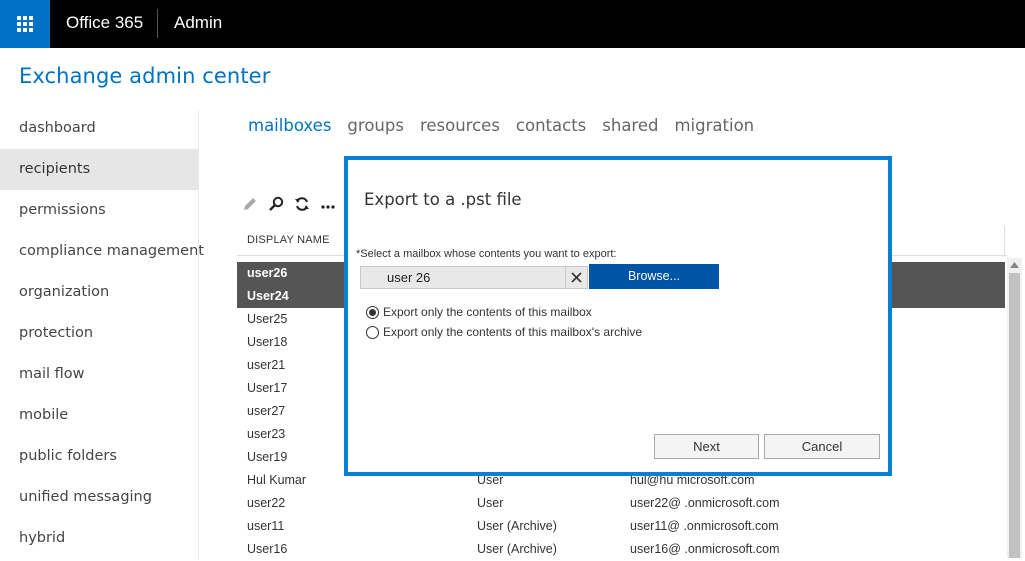  What do you see at coordinates (99, 333) in the screenshot?
I see `nav-item-protection: protection` at bounding box center [99, 333].